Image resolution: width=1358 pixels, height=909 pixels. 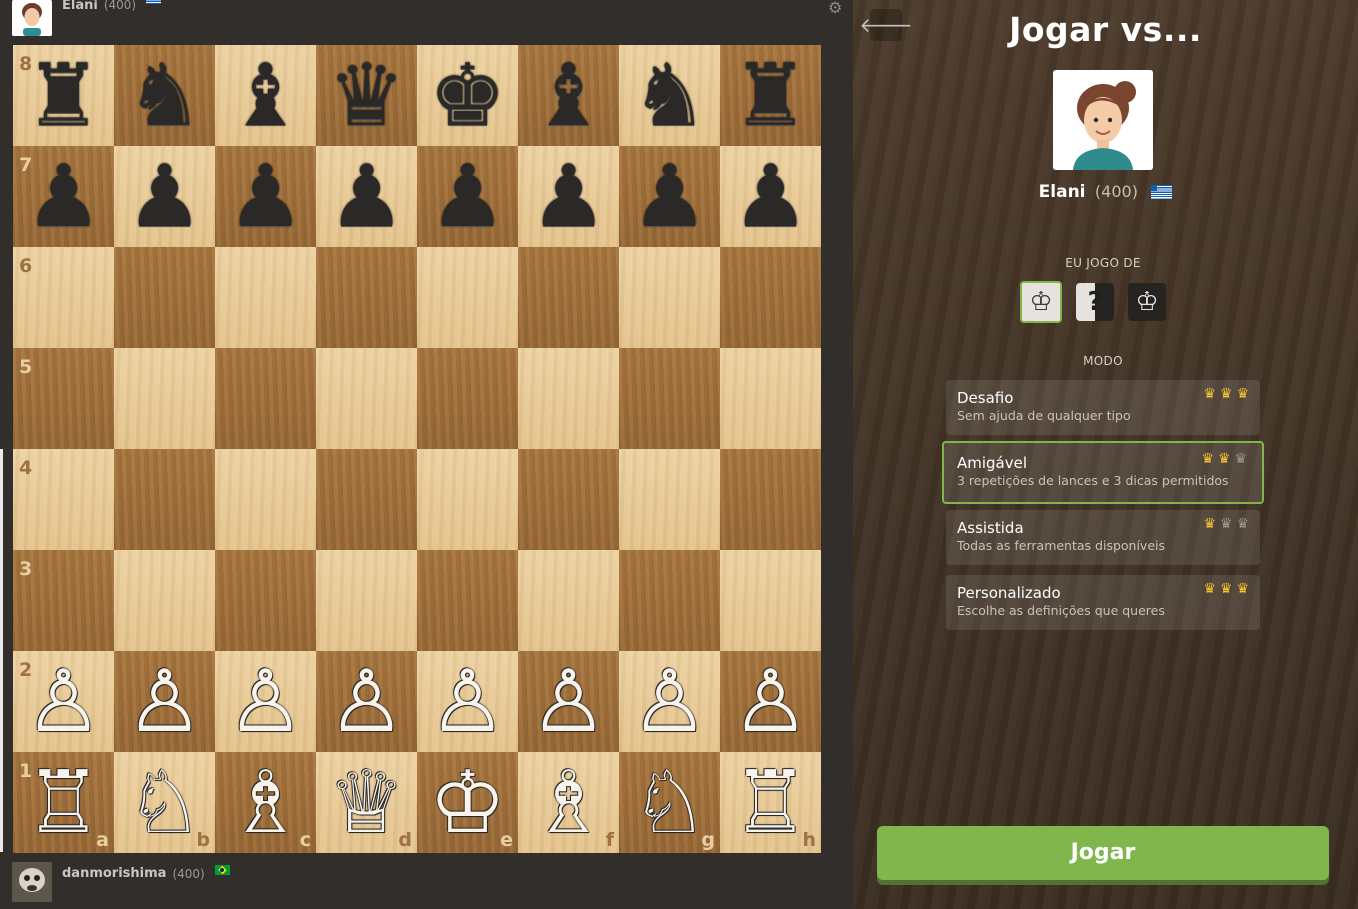 I want to click on square-f3, so click(x=568, y=600).